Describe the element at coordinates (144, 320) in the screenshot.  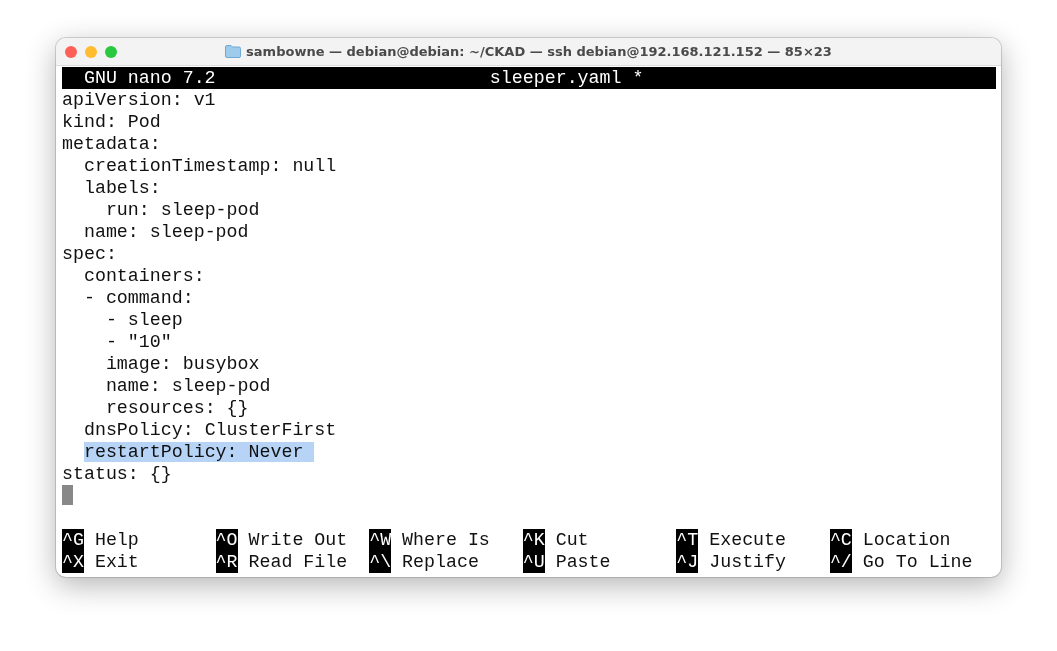
I see `code-line: - sleep` at that location.